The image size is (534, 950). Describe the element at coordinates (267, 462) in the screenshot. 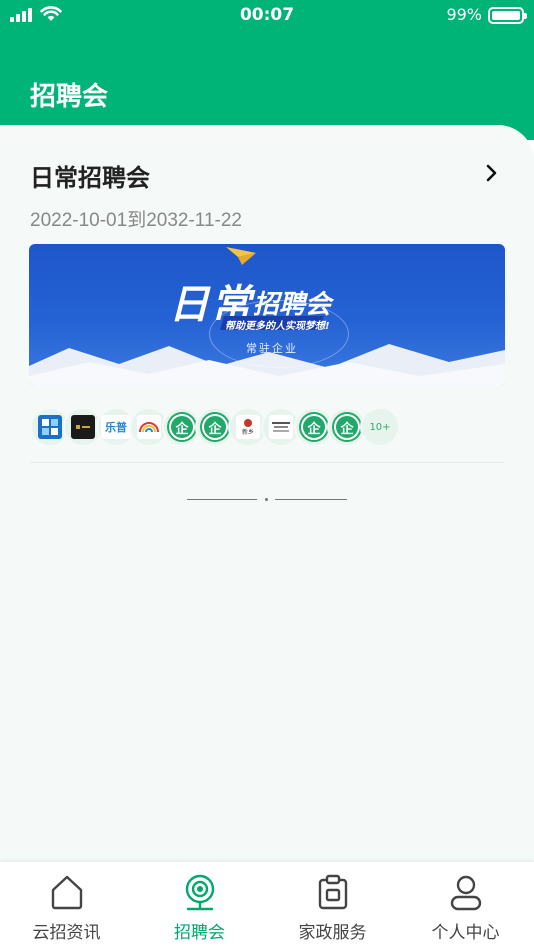

I see `card-divider` at that location.